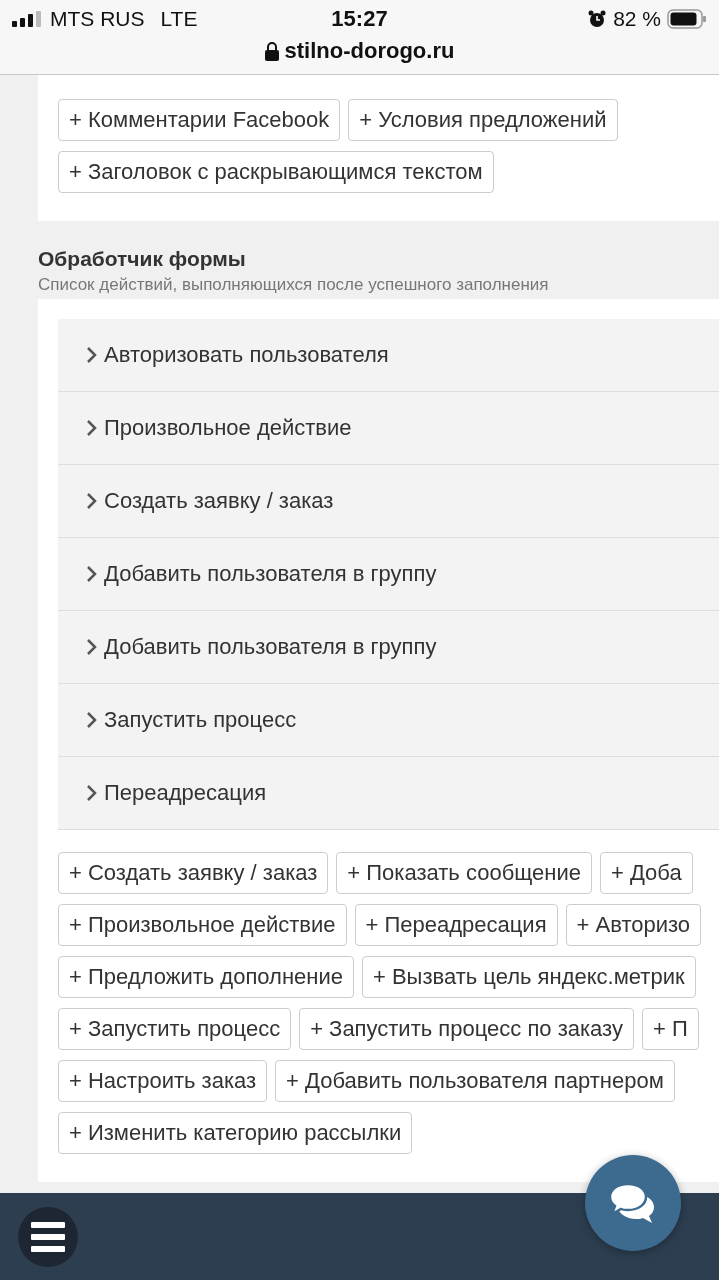 This screenshot has width=719, height=1280. Describe the element at coordinates (687, 19) in the screenshot. I see `battery-icon` at that location.